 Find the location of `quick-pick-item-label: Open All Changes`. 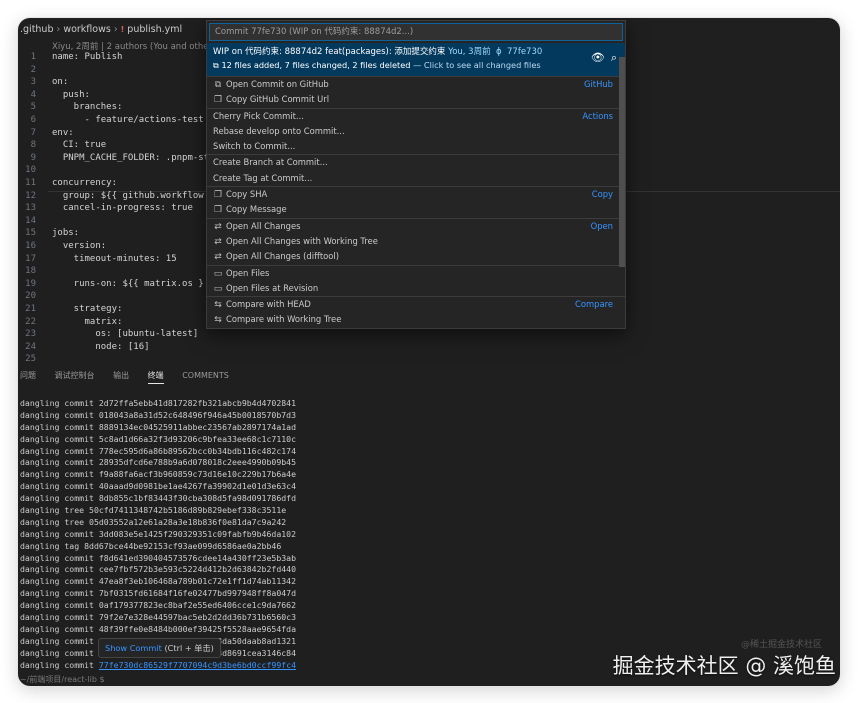

quick-pick-item-label: Open All Changes is located at coordinates (263, 225).